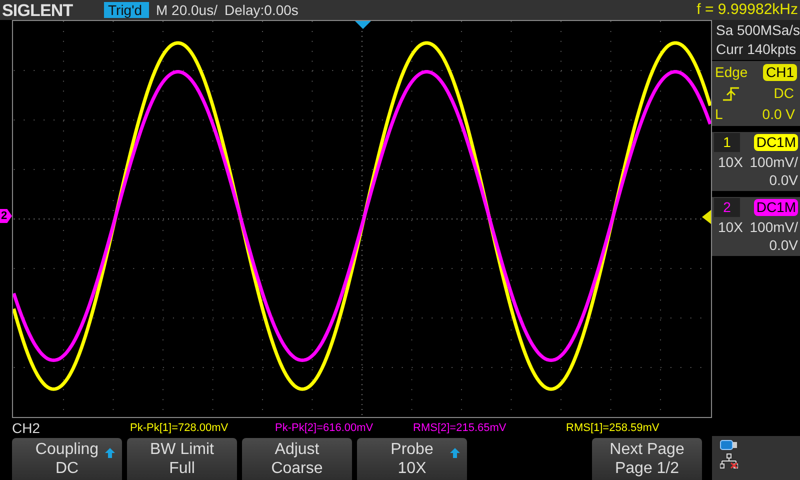 The width and height of the screenshot is (800, 480). I want to click on memory-depth: Curr 140kpts, so click(757, 49).